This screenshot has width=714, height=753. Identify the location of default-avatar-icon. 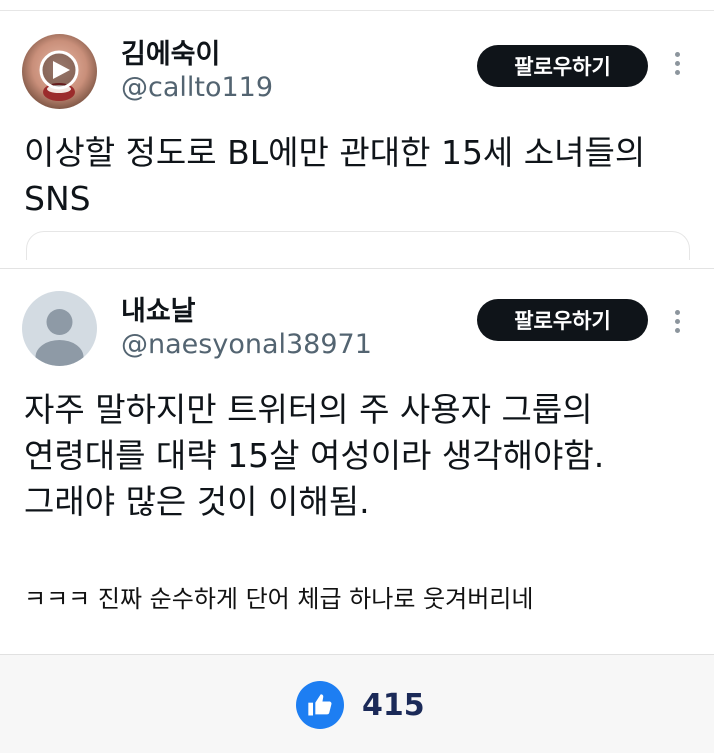
(59, 328).